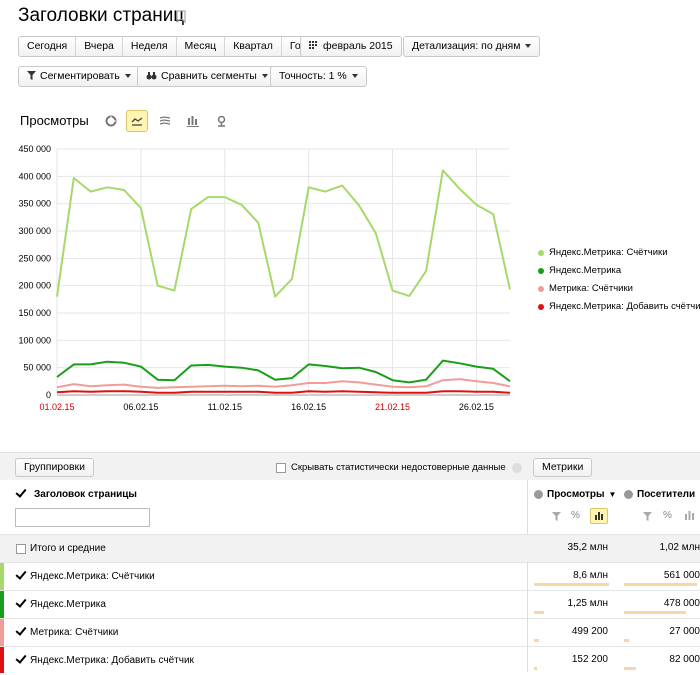  Describe the element at coordinates (585, 270) in the screenshot. I see `legend-label: Яндекс.Метрика` at that location.